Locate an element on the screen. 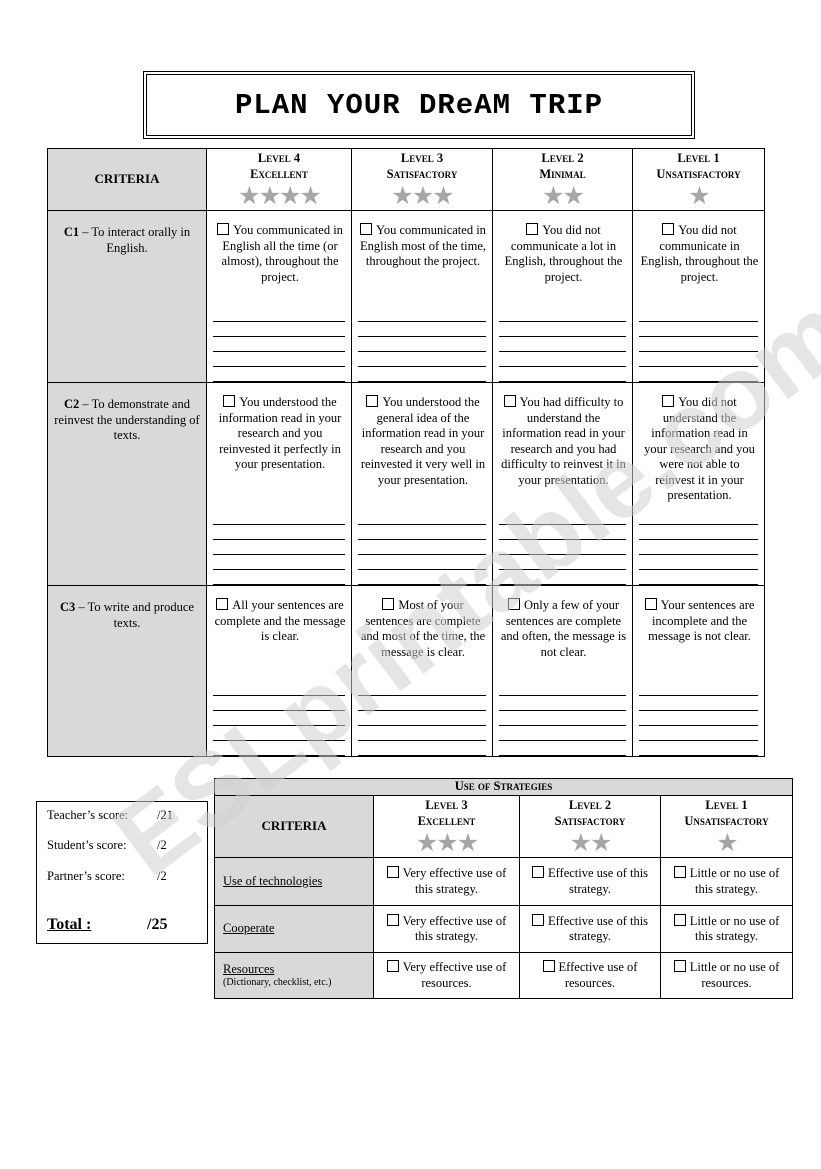 This screenshot has height=1169, width=821. level-name: Excellent is located at coordinates (279, 174).